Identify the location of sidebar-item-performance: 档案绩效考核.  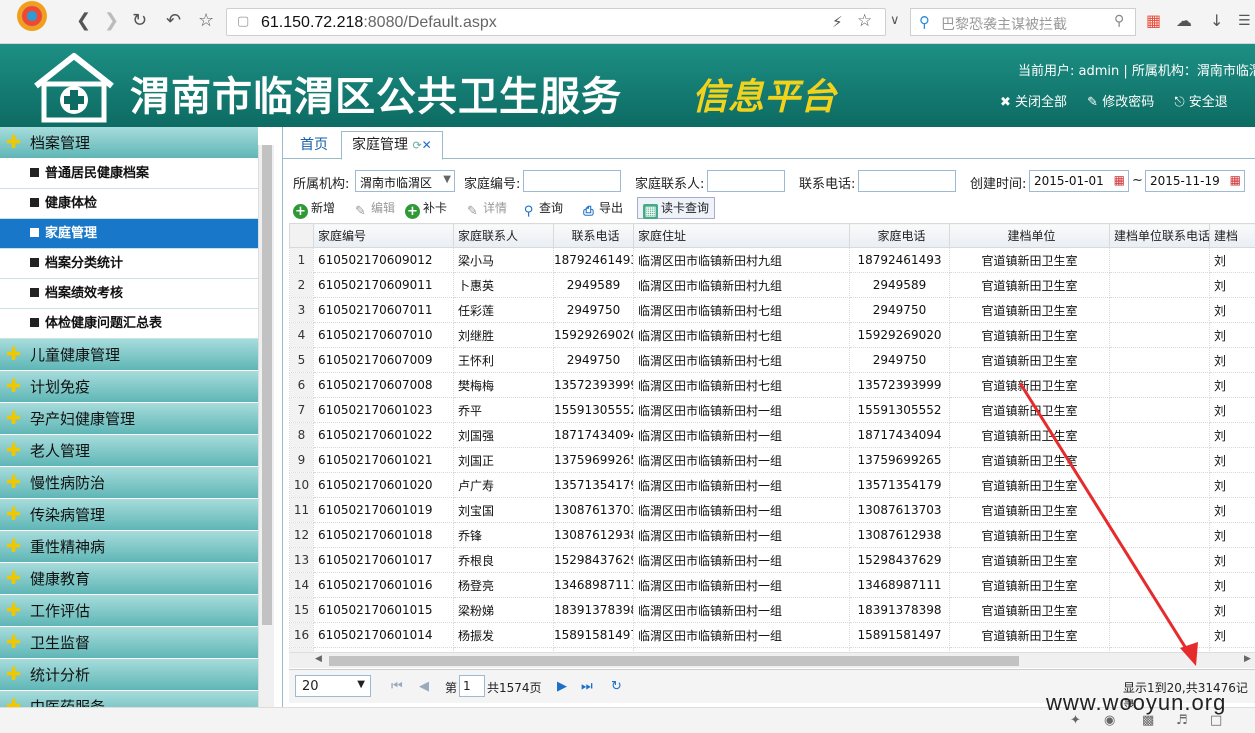
(129, 294).